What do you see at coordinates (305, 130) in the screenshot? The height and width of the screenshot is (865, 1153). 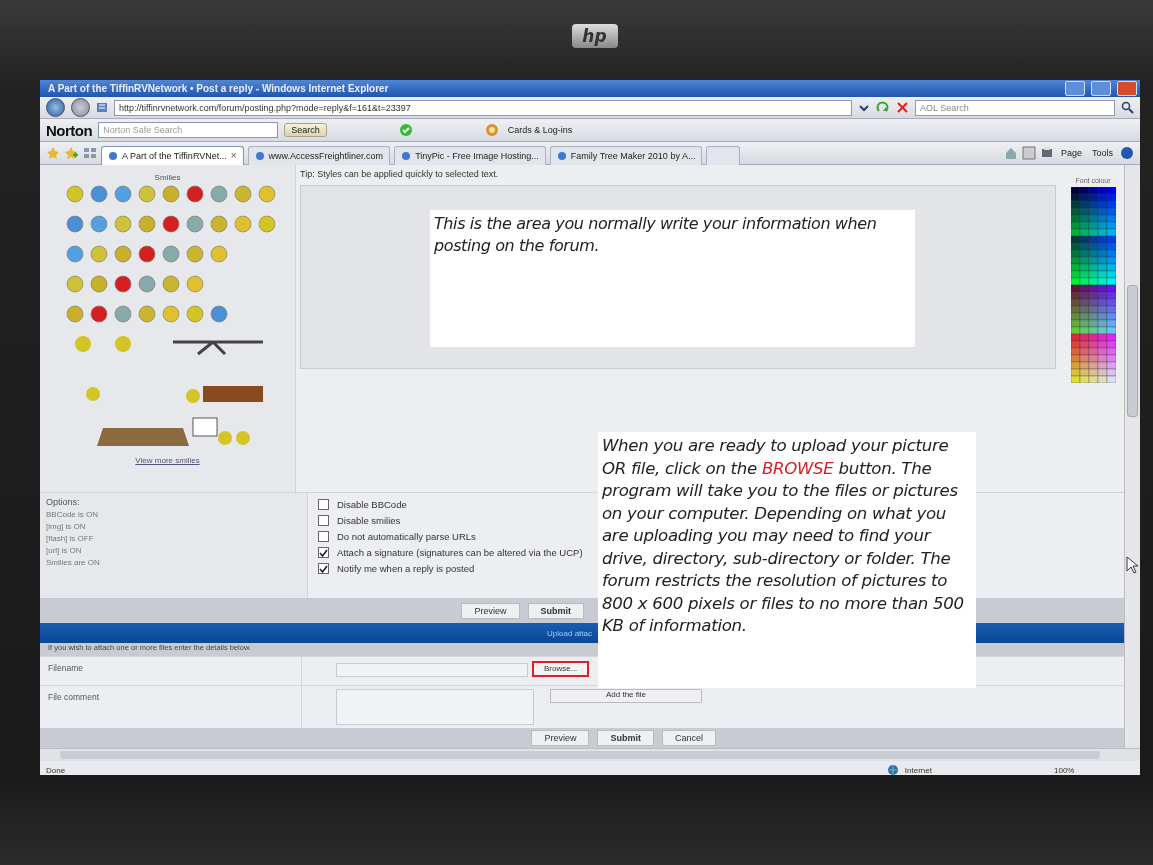 I see `search-button: Search` at bounding box center [305, 130].